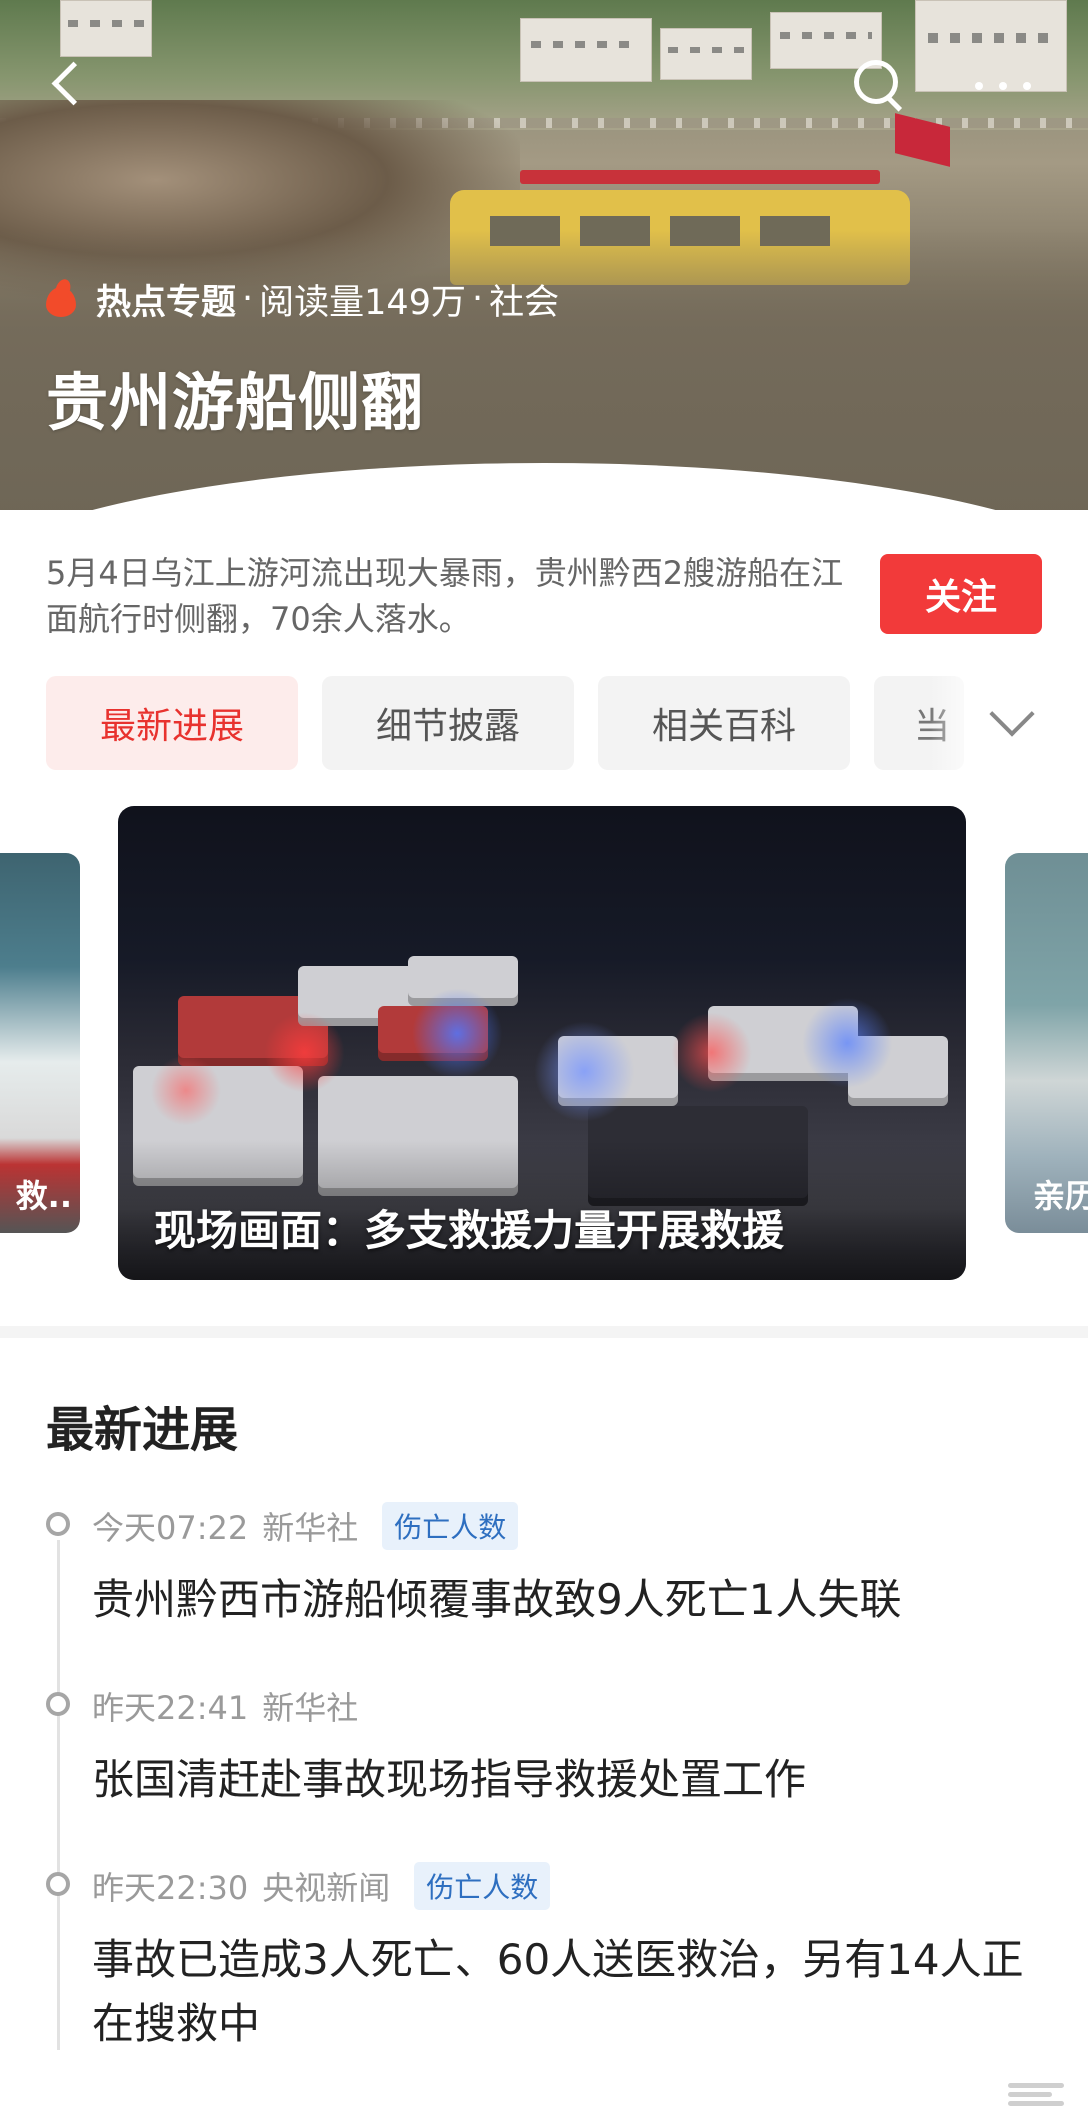 Image resolution: width=1088 pixels, height=2119 pixels. I want to click on flame-icon, so click(61, 299).